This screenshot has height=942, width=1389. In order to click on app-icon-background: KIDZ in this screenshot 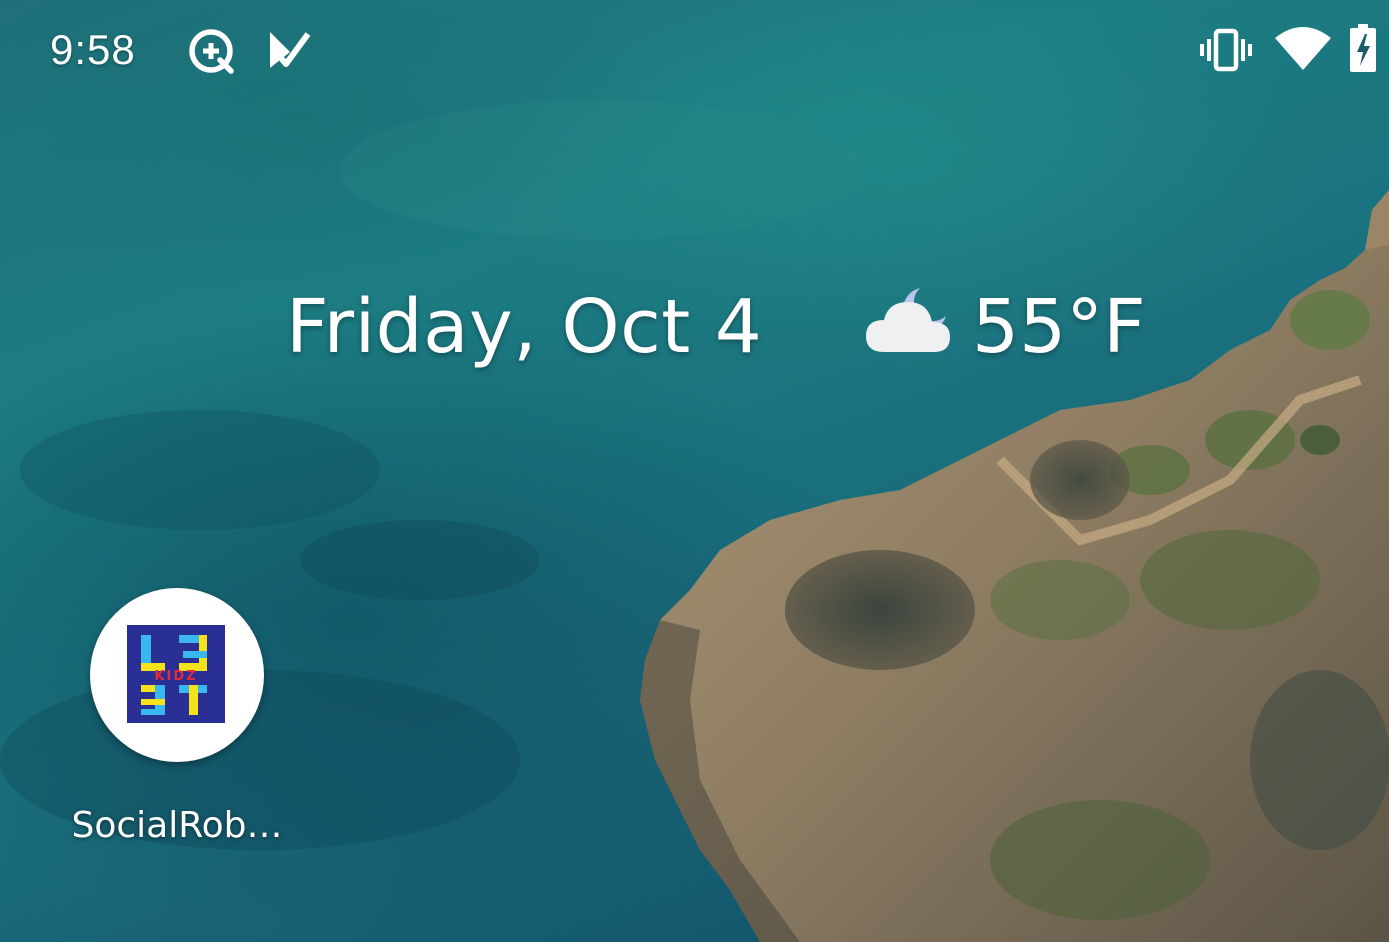, I will do `click(177, 675)`.